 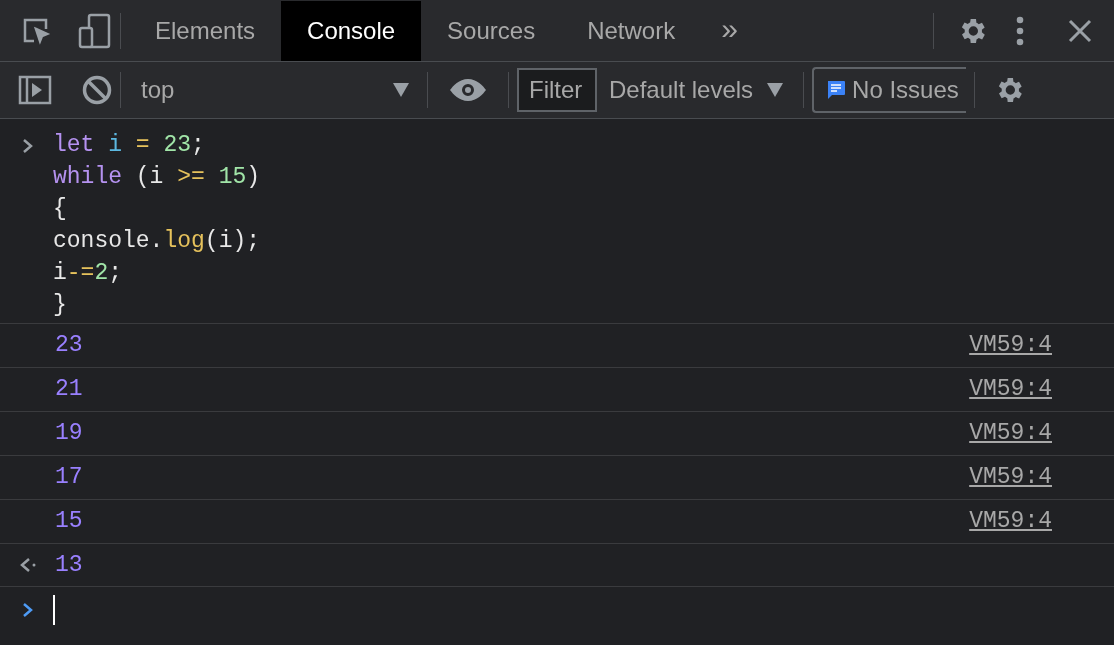 What do you see at coordinates (557, 90) in the screenshot?
I see `filter-field: Filter` at bounding box center [557, 90].